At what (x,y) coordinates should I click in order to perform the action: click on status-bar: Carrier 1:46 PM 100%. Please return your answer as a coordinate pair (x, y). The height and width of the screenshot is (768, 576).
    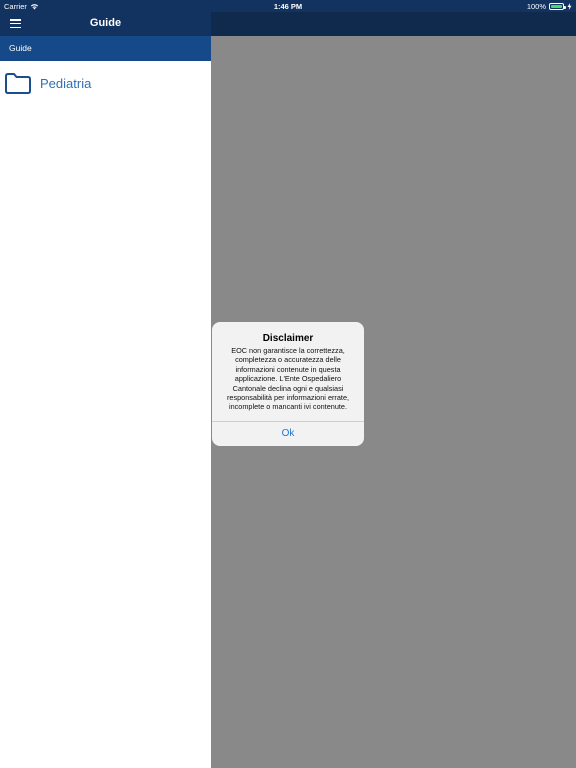
    Looking at the image, I should click on (288, 6).